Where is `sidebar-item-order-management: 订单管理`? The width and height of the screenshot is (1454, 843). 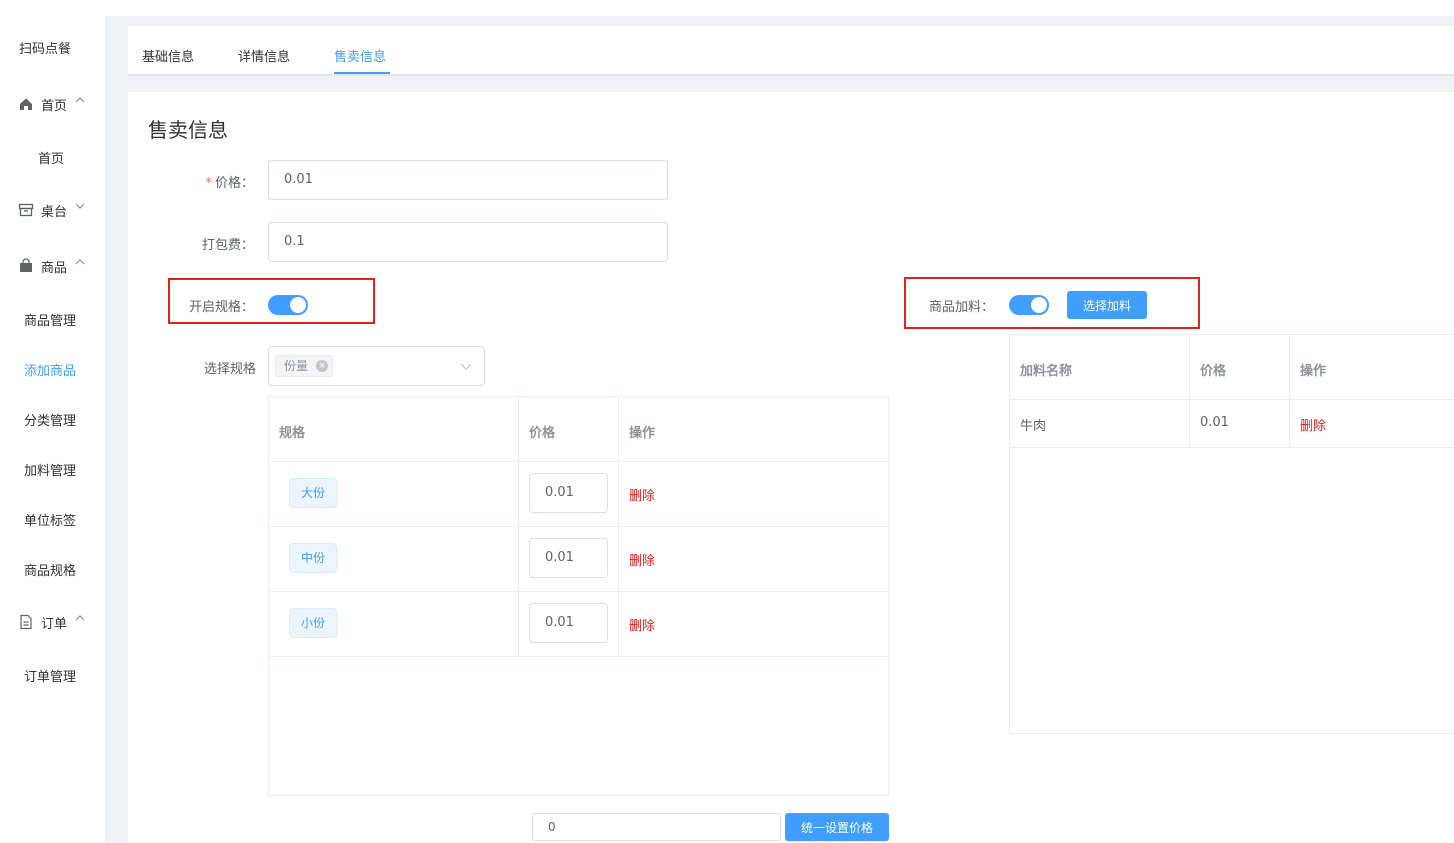 sidebar-item-order-management: 订单管理 is located at coordinates (53, 675).